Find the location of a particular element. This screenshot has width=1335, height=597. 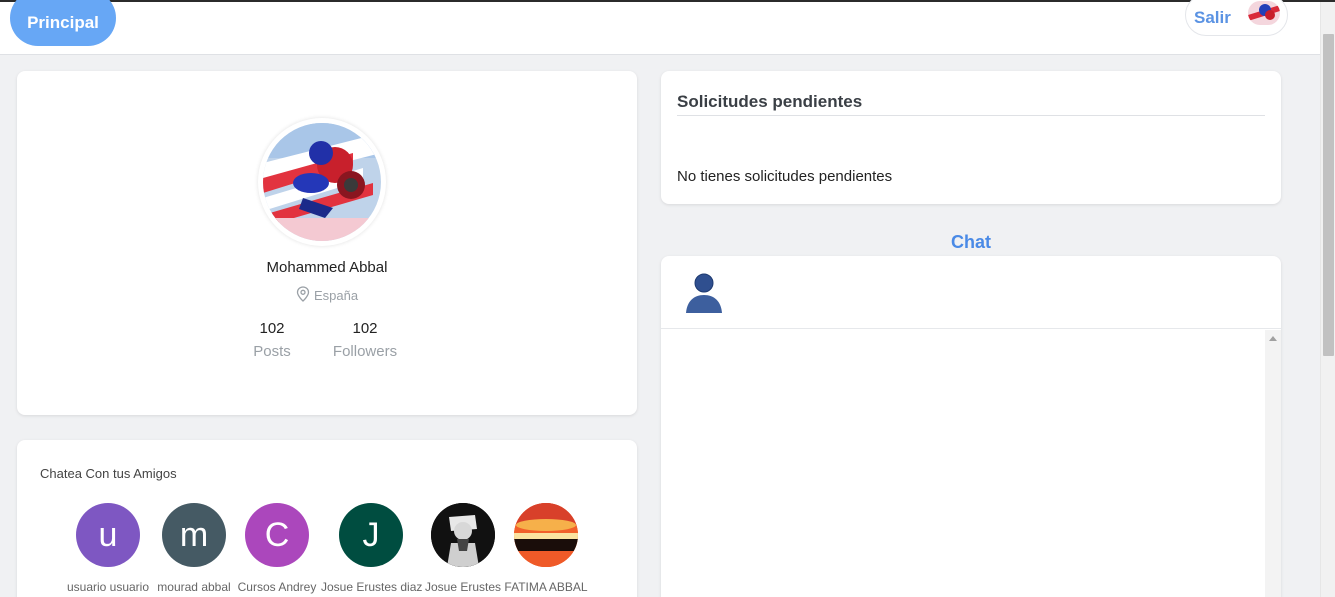

logout-button: Salir is located at coordinates (1236, 18).